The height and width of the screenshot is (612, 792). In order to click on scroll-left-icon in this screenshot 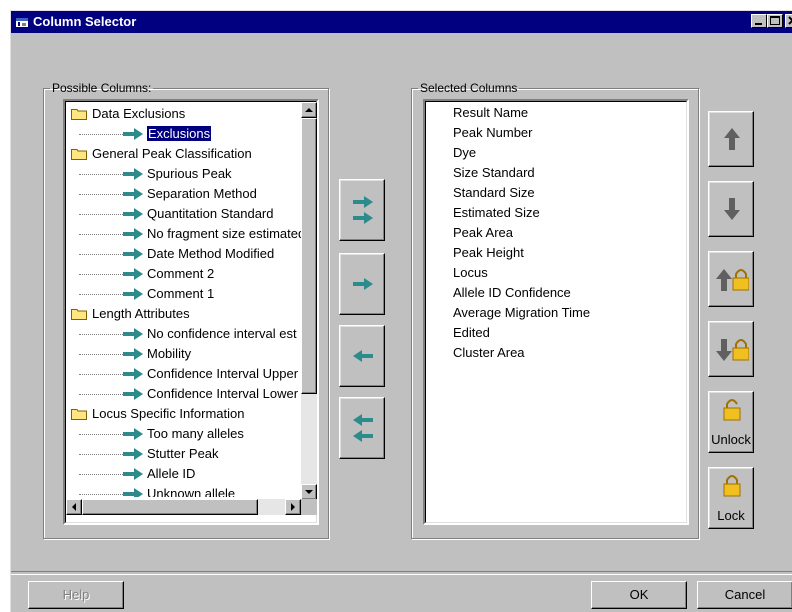, I will do `click(74, 507)`.